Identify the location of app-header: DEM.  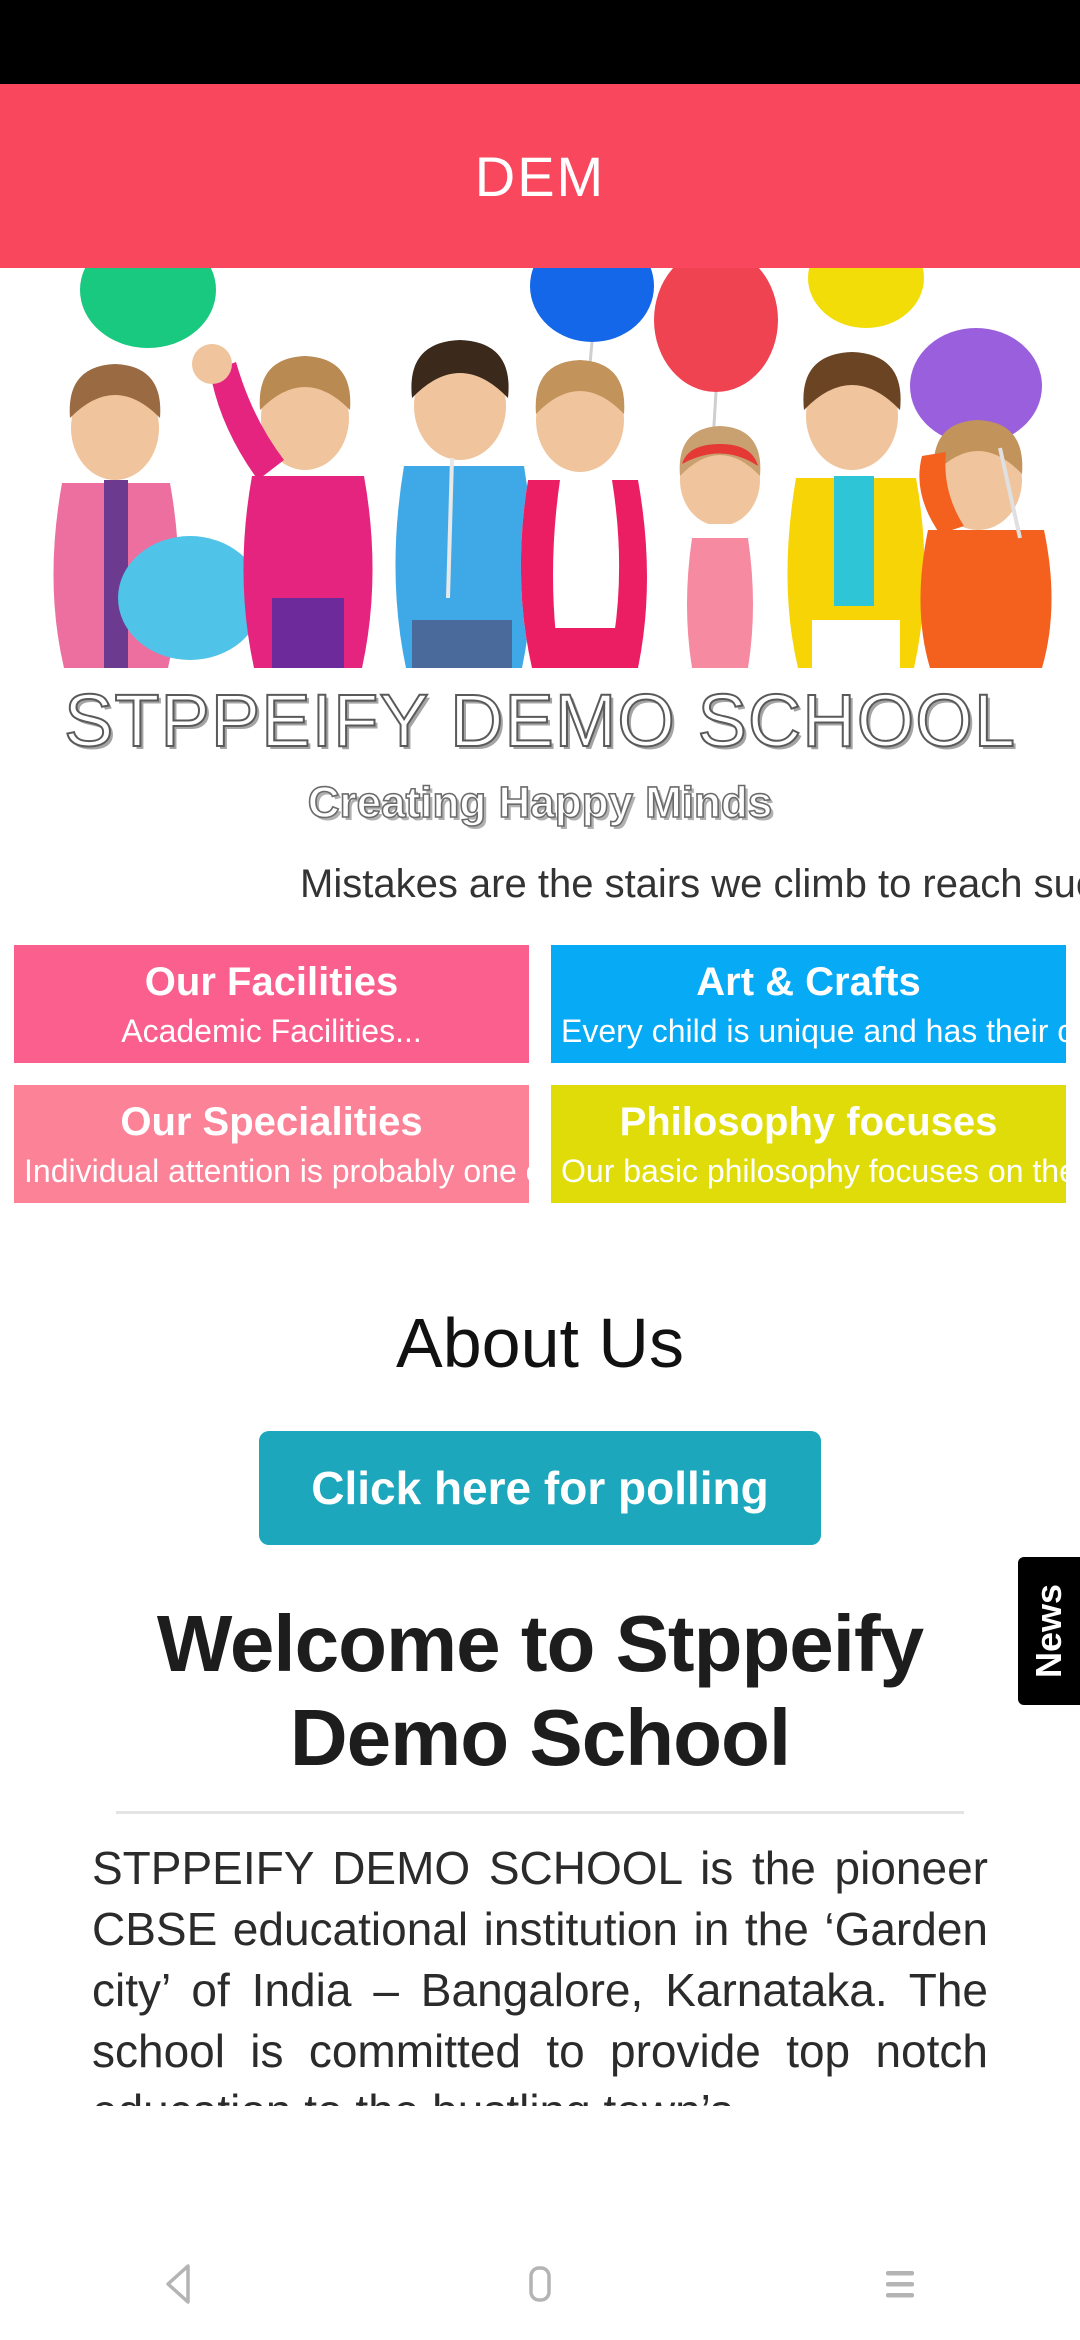
(540, 176).